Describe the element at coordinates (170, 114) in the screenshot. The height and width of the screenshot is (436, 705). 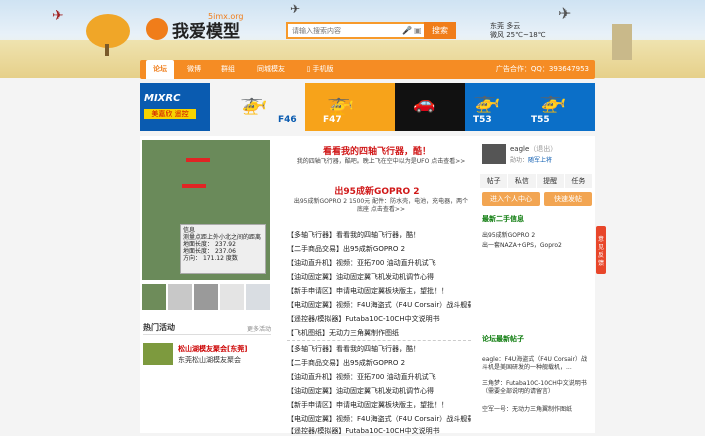
I see `banner-tag: 美嘉欣 遥控` at that location.